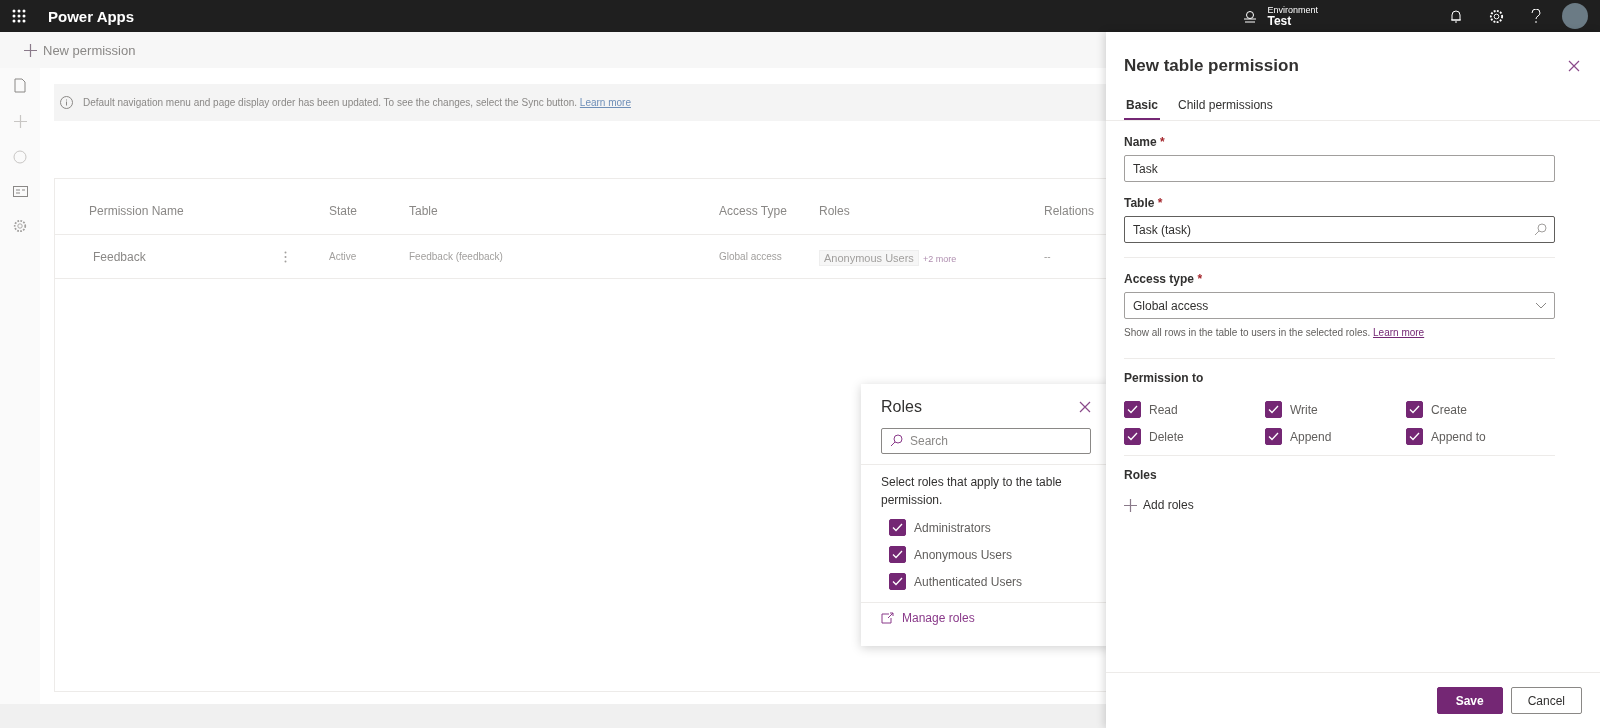 Image resolution: width=1600 pixels, height=728 pixels. Describe the element at coordinates (952, 527) in the screenshot. I see `role-label: Administrators` at that location.